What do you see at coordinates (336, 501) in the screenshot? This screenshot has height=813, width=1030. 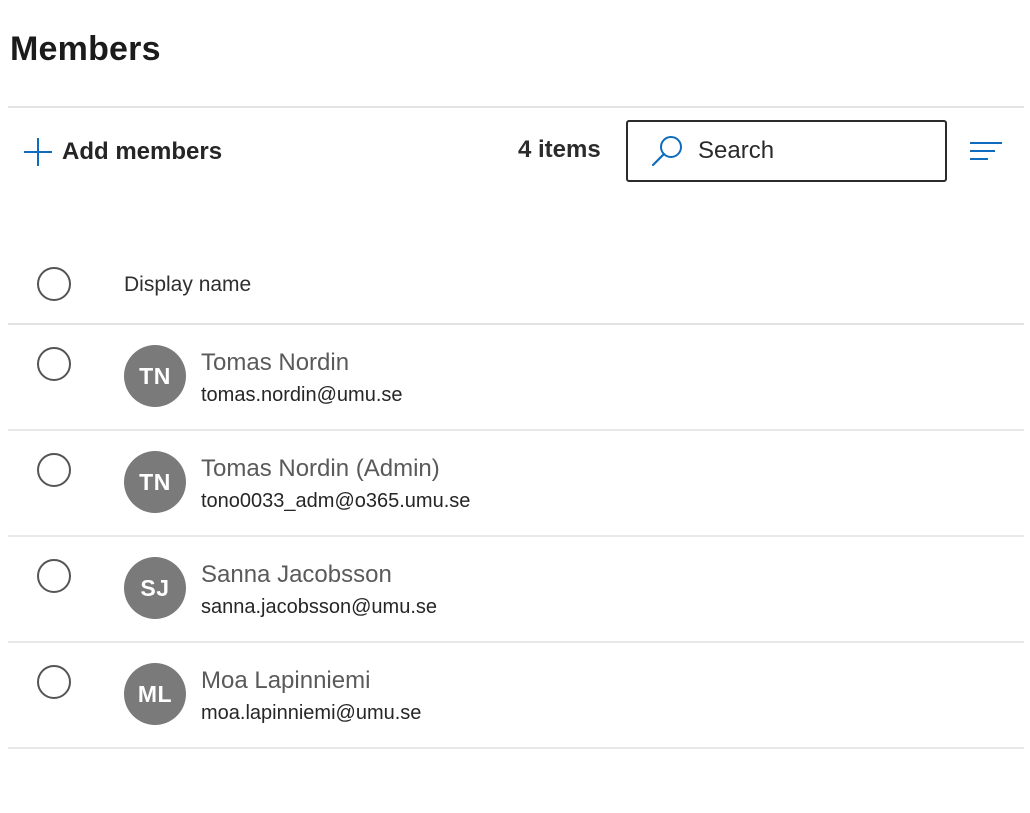 I see `member-email: tono0033_adm@o365.umu.se` at bounding box center [336, 501].